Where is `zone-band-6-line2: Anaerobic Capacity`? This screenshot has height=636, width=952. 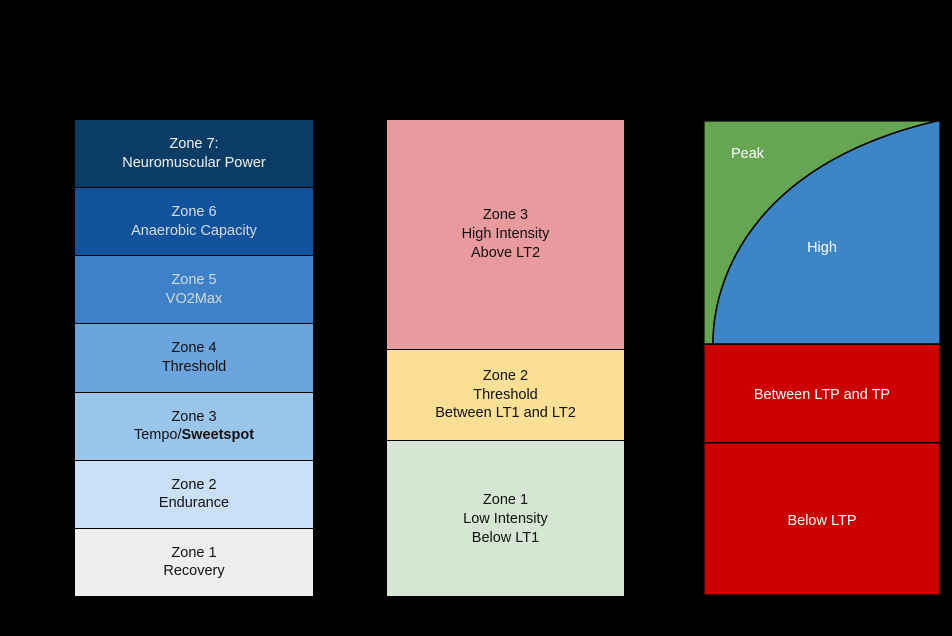 zone-band-6-line2: Anaerobic Capacity is located at coordinates (194, 230).